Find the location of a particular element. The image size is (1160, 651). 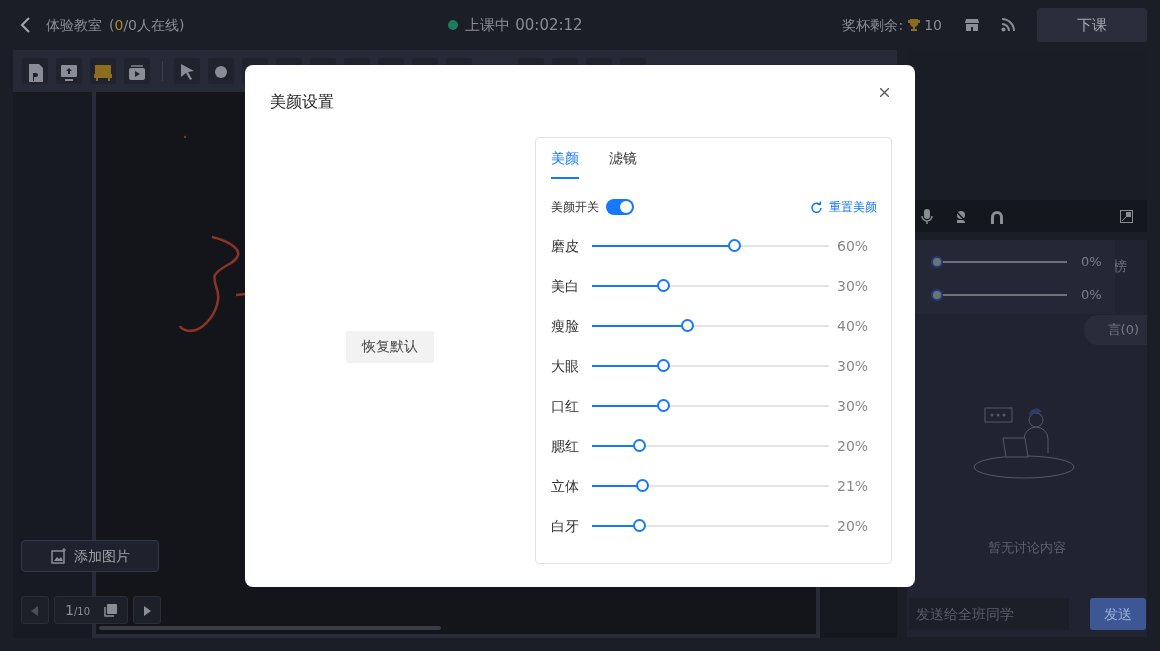

next-page-button is located at coordinates (147, 610).